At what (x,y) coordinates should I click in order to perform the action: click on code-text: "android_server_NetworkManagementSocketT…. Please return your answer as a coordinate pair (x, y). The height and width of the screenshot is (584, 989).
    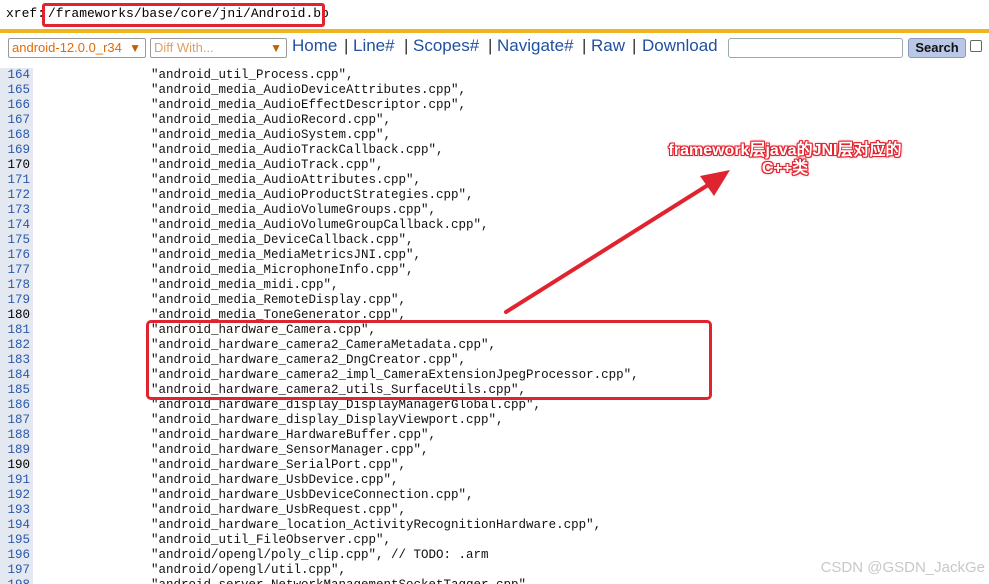
    Looking at the image, I should click on (342, 581).